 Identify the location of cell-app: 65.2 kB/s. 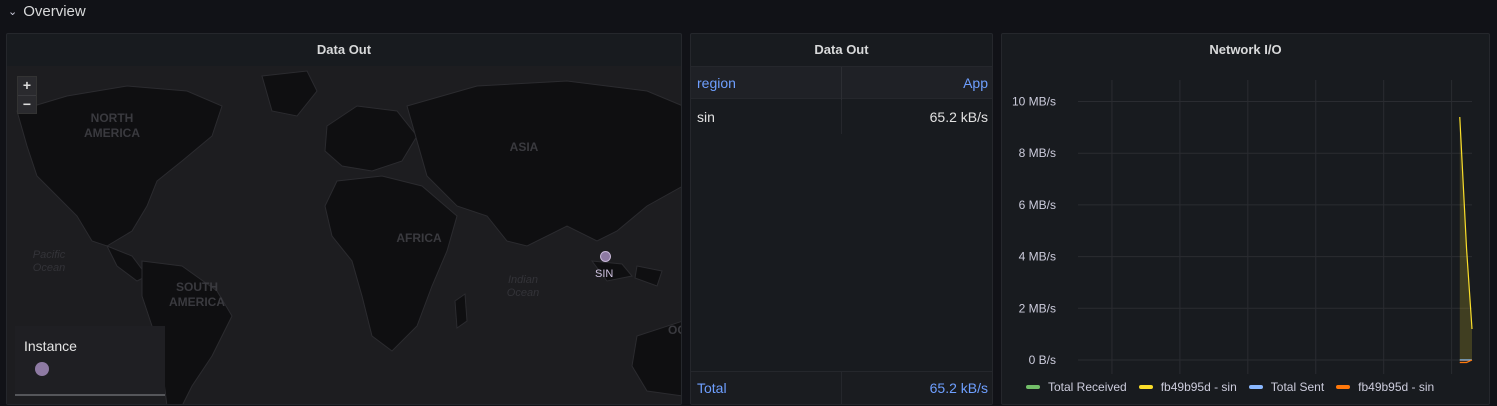
(958, 117).